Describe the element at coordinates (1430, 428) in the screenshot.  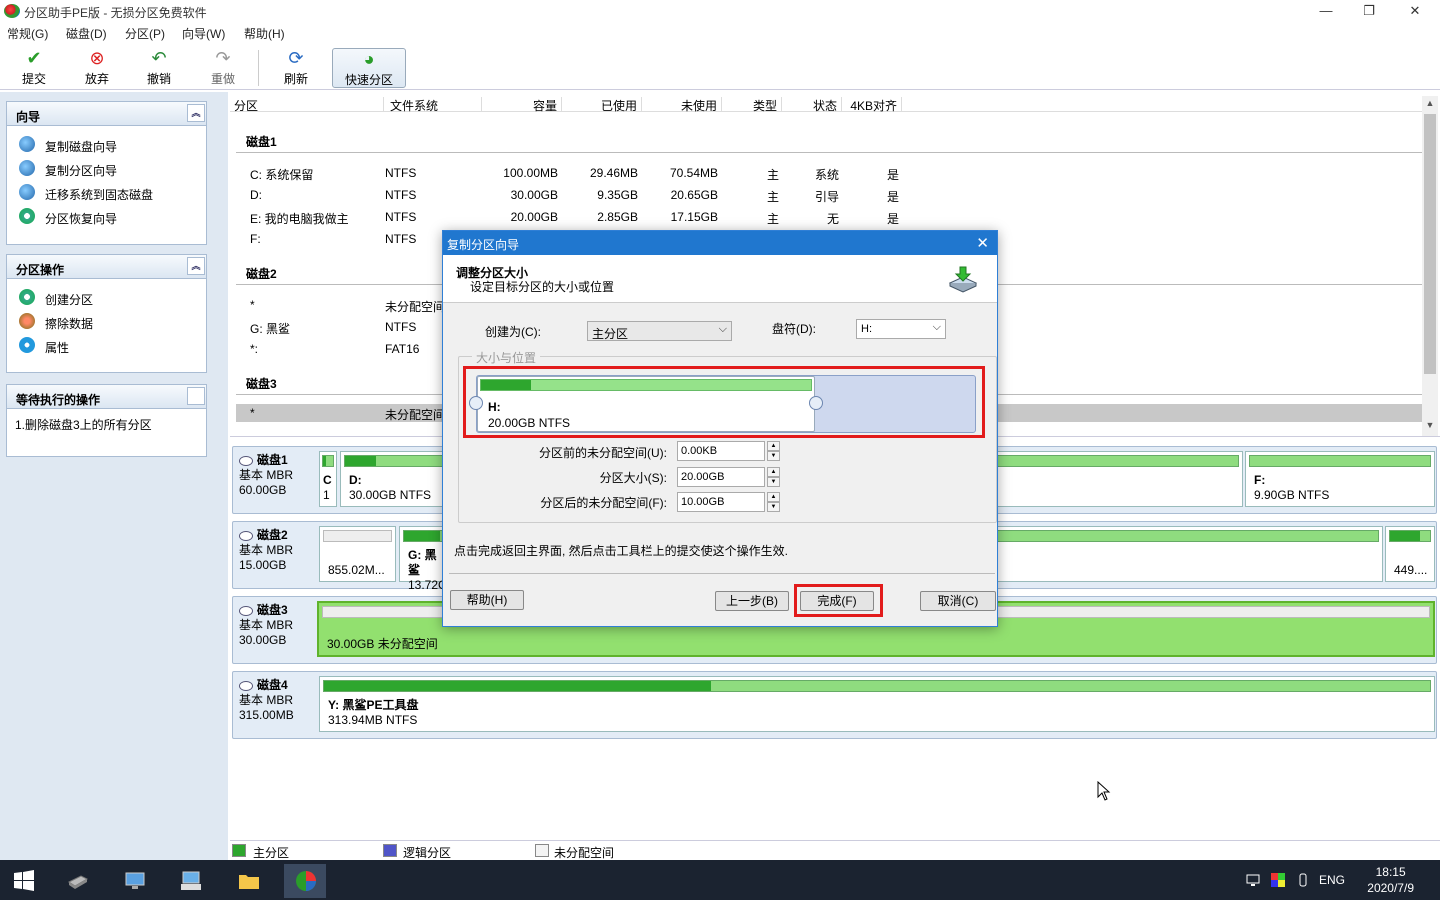
I see `scroll-down-icon: ▼` at that location.